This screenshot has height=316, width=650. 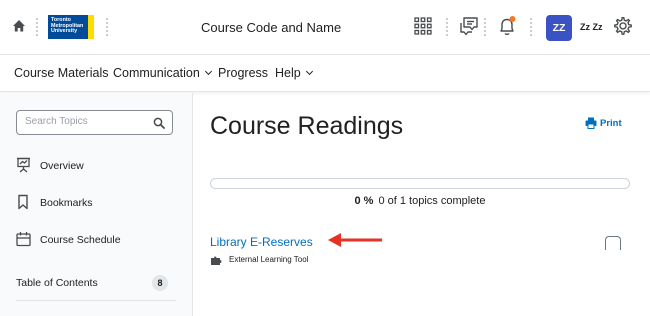 What do you see at coordinates (271, 27) in the screenshot?
I see `course-title: Course Code and Name` at bounding box center [271, 27].